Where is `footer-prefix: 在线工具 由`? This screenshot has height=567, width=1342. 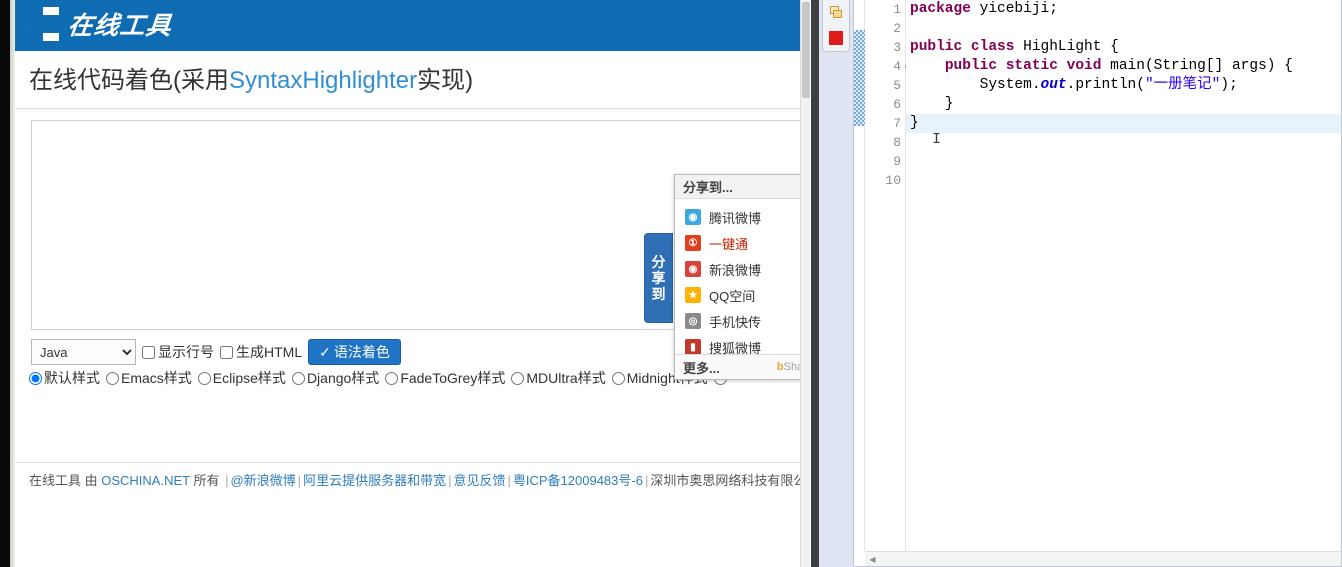 footer-prefix: 在线工具 由 is located at coordinates (65, 480).